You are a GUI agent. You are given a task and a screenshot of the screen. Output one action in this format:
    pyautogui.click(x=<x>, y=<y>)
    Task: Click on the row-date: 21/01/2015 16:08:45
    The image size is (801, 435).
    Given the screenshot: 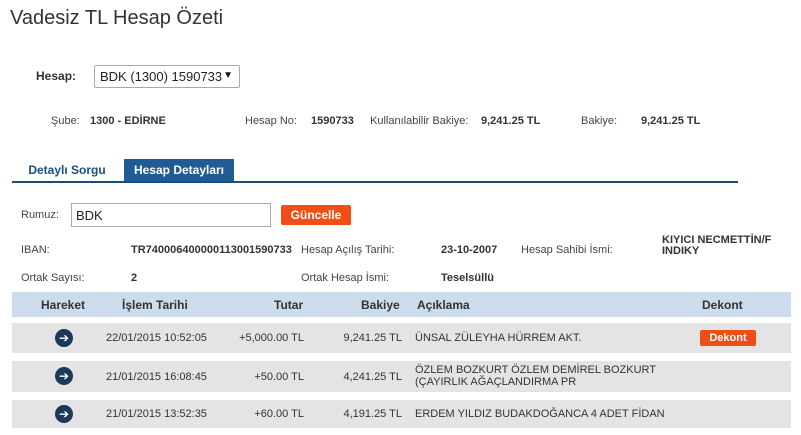 What is the action you would take?
    pyautogui.click(x=156, y=377)
    